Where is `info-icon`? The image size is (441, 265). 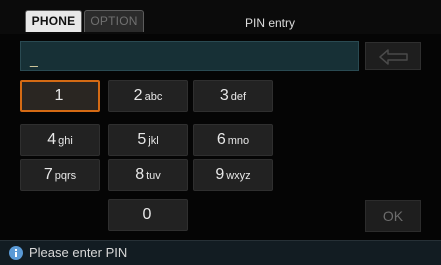
info-icon is located at coordinates (16, 253).